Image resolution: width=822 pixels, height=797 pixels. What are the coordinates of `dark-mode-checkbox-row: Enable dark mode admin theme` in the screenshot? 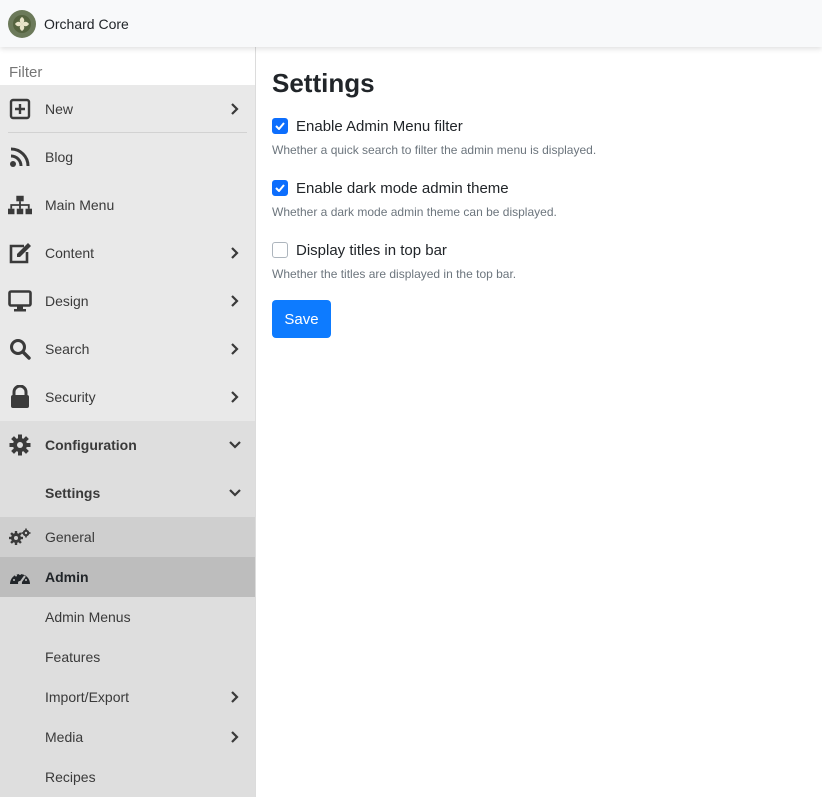 It's located at (547, 188).